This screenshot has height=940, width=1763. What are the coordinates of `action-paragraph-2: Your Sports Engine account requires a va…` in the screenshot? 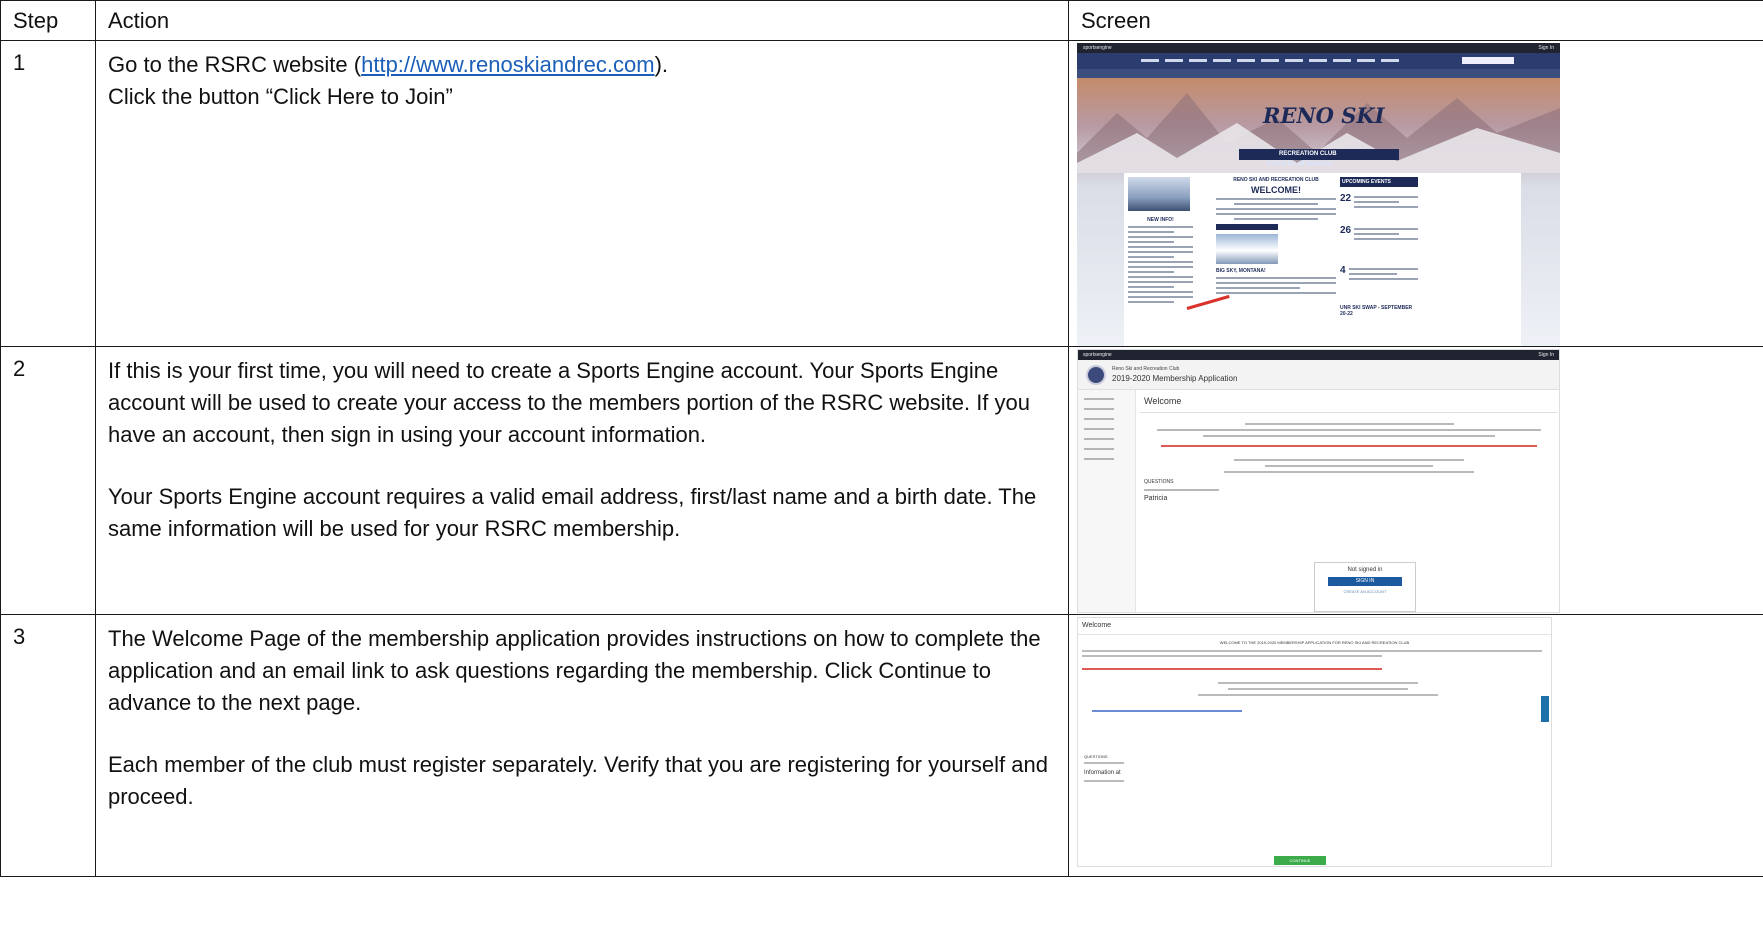 It's located at (572, 512).